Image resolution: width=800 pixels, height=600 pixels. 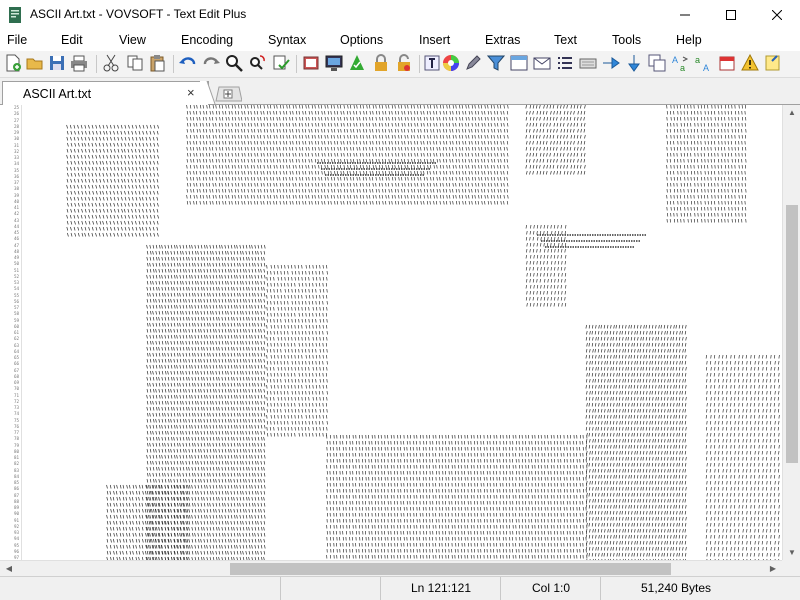 What do you see at coordinates (334, 63) in the screenshot?
I see `monitor-icon` at bounding box center [334, 63].